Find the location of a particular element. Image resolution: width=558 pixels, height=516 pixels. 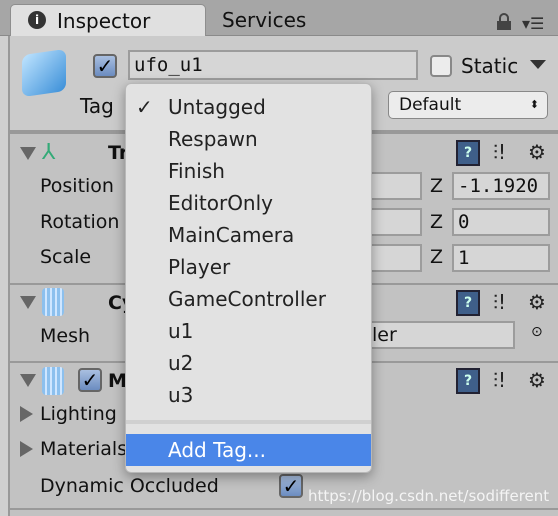

object-name-input: ufo_u1 is located at coordinates (273, 65).